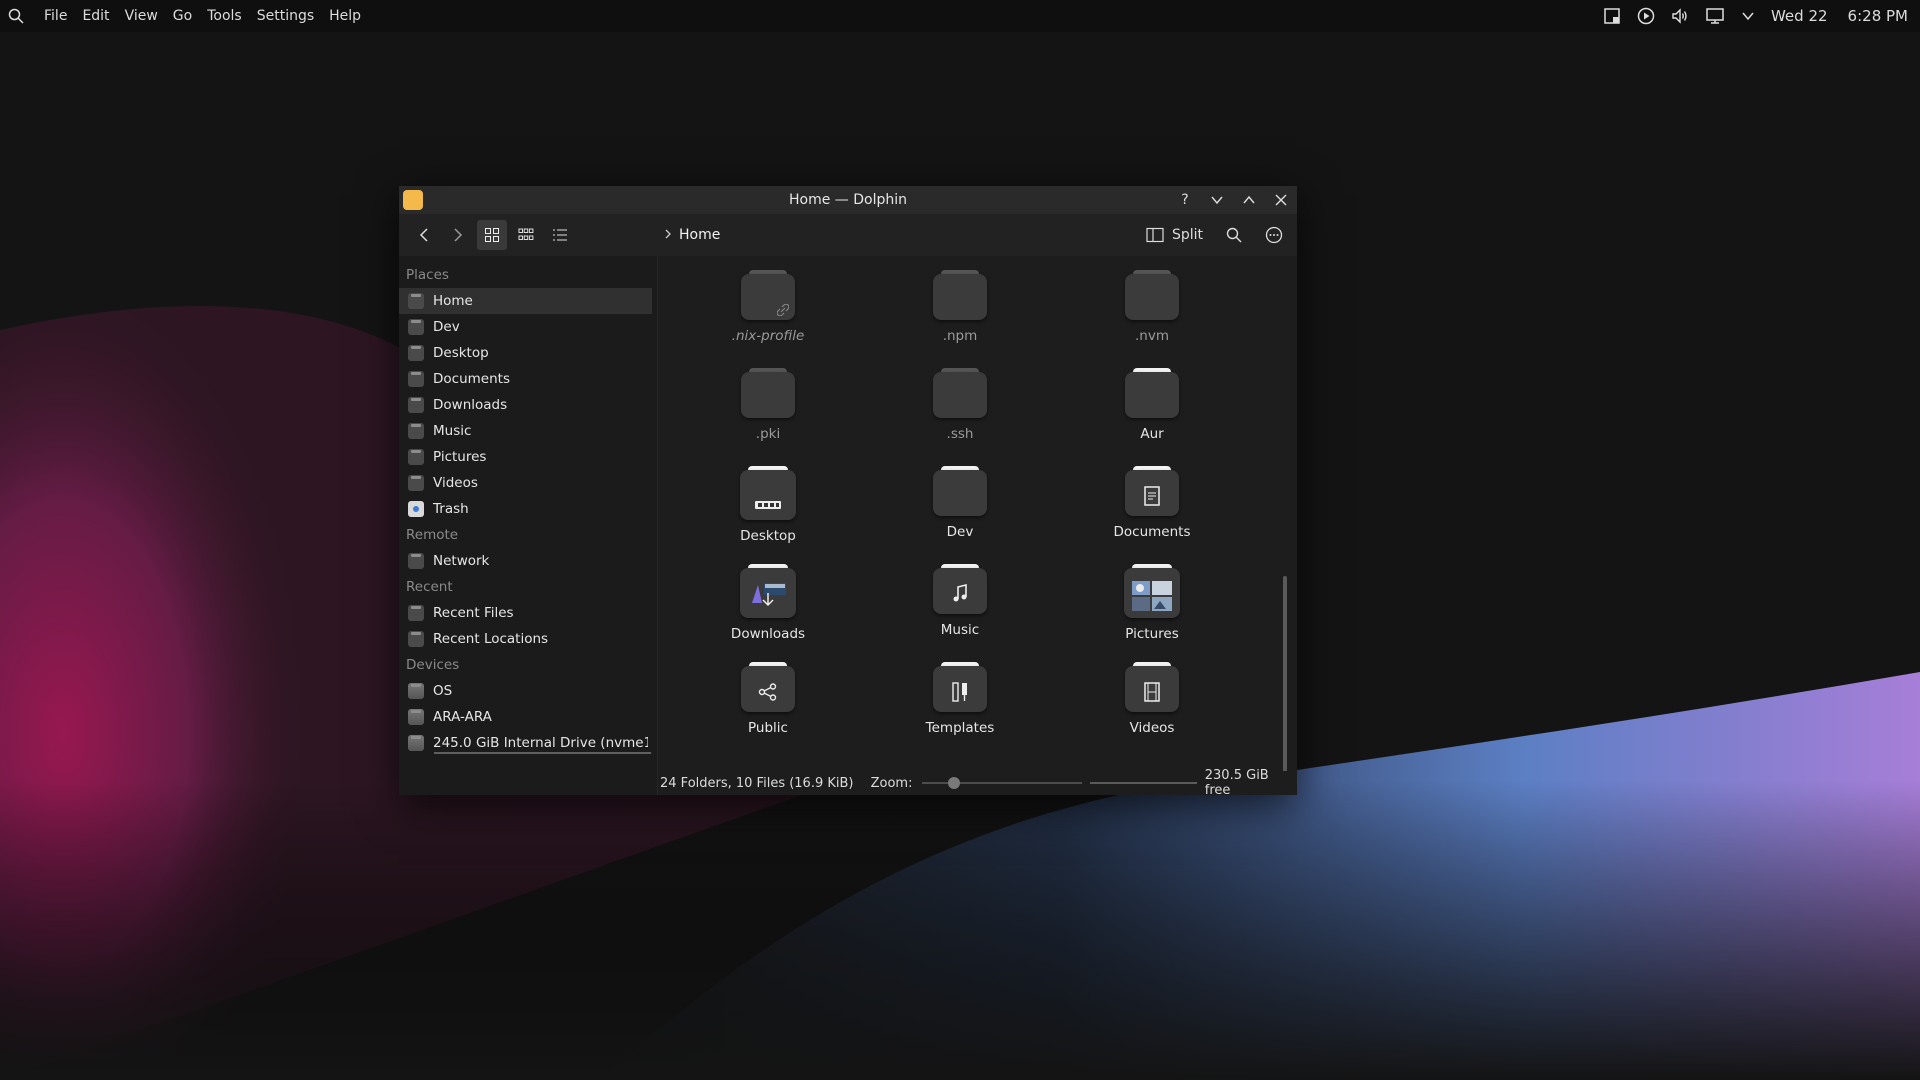 The image size is (1920, 1080). I want to click on vertical-scrollbar, so click(1285, 679).